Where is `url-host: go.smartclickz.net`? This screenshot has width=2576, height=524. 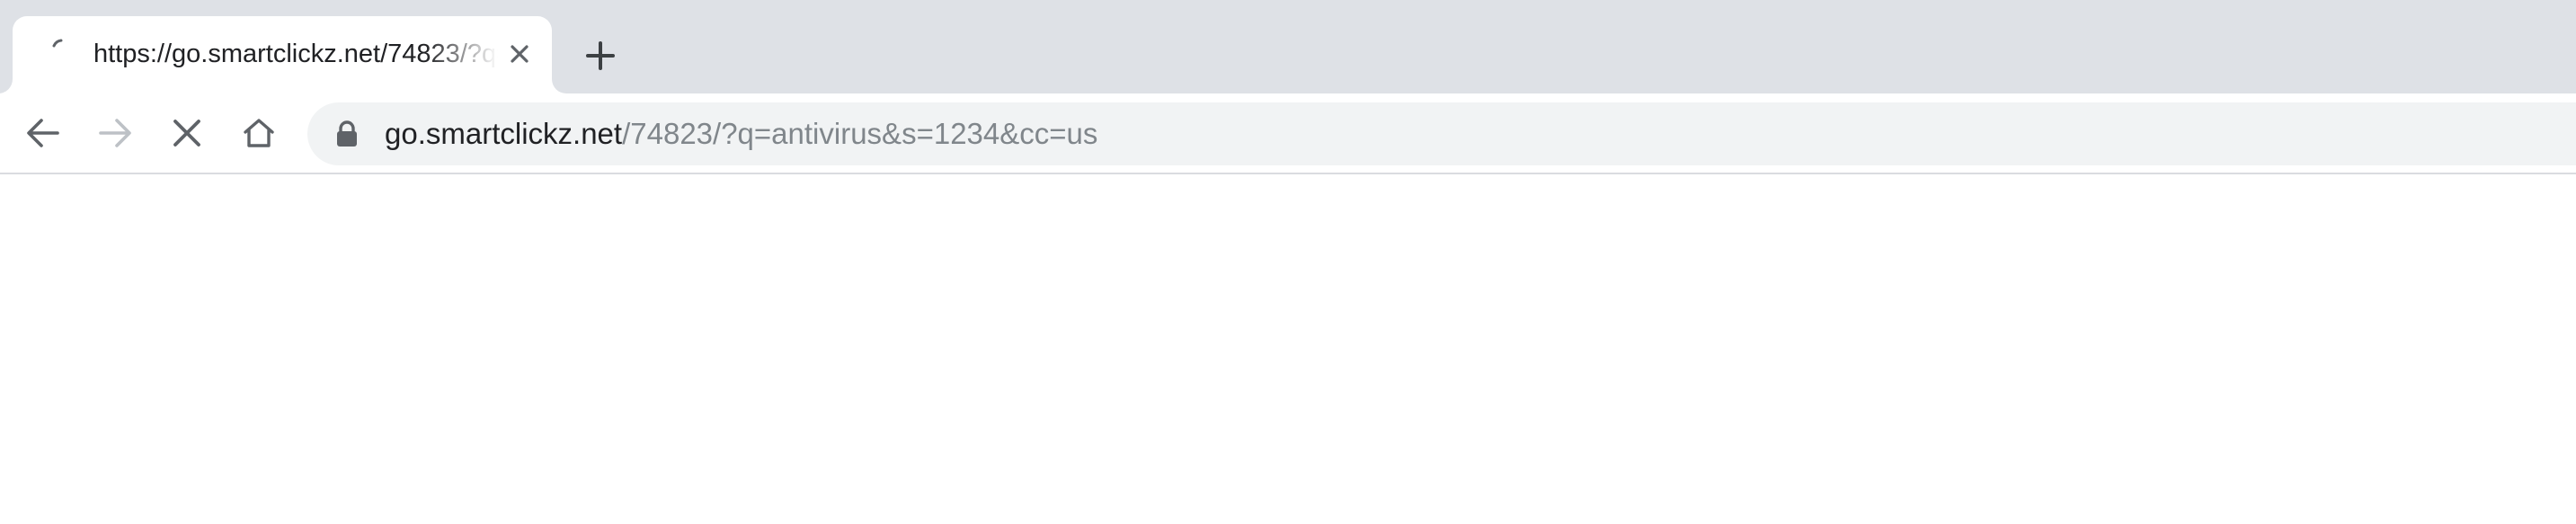
url-host: go.smartclickz.net is located at coordinates (504, 133).